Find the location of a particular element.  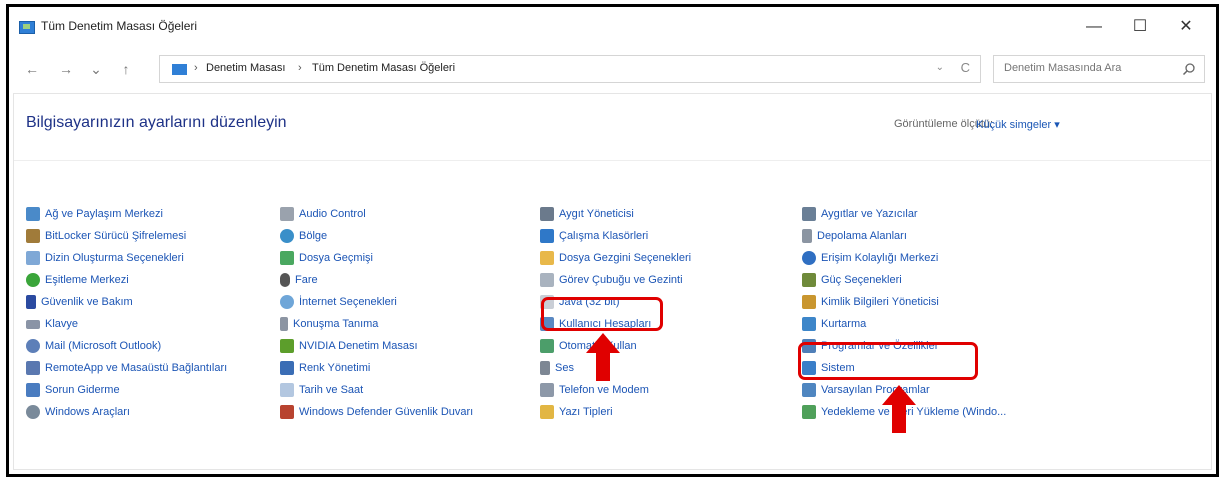

search-box is located at coordinates (1099, 69).